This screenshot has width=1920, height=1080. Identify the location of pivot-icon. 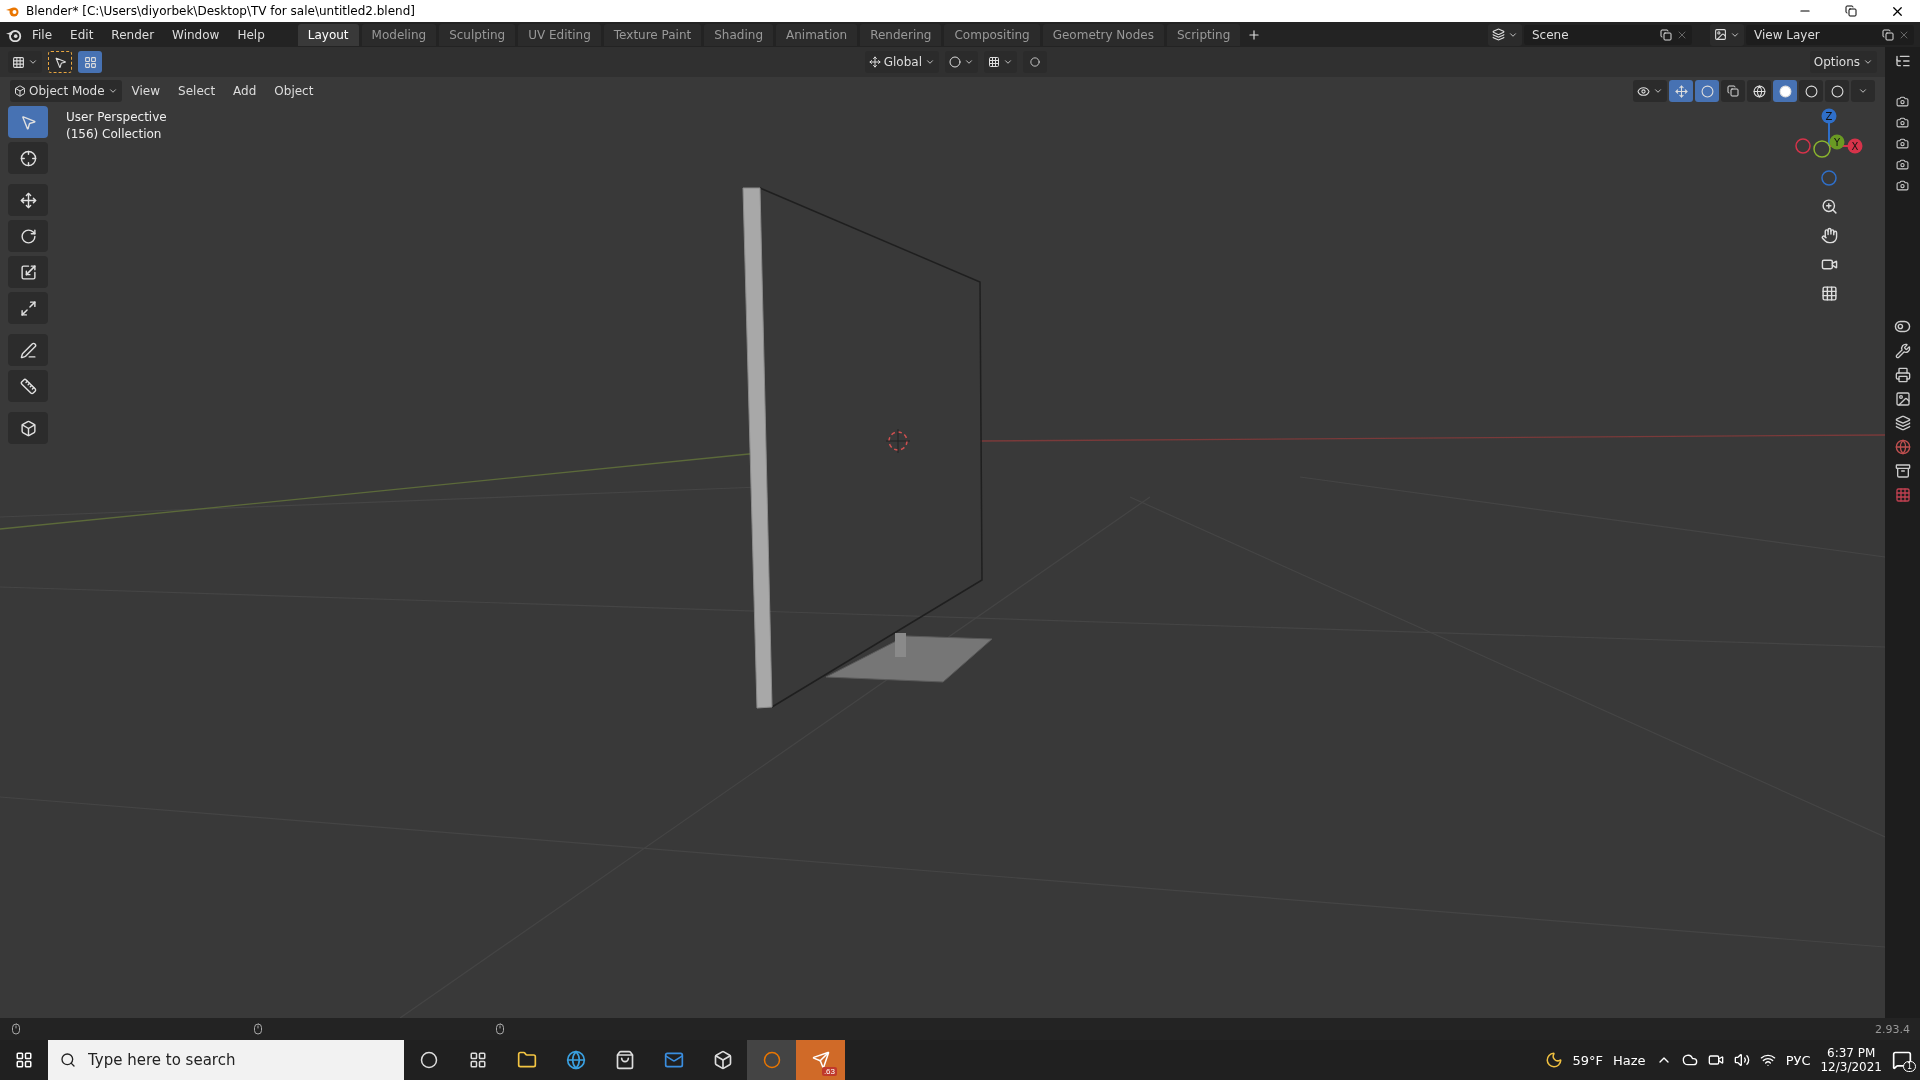
(955, 62).